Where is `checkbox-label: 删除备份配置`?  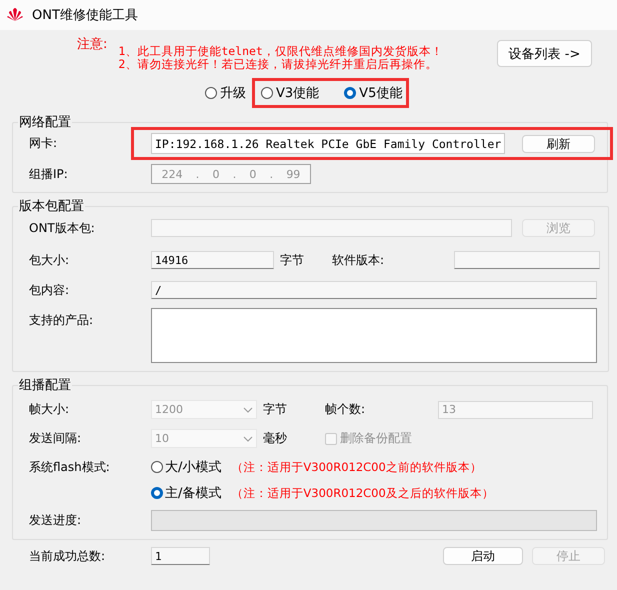 checkbox-label: 删除备份配置 is located at coordinates (376, 438).